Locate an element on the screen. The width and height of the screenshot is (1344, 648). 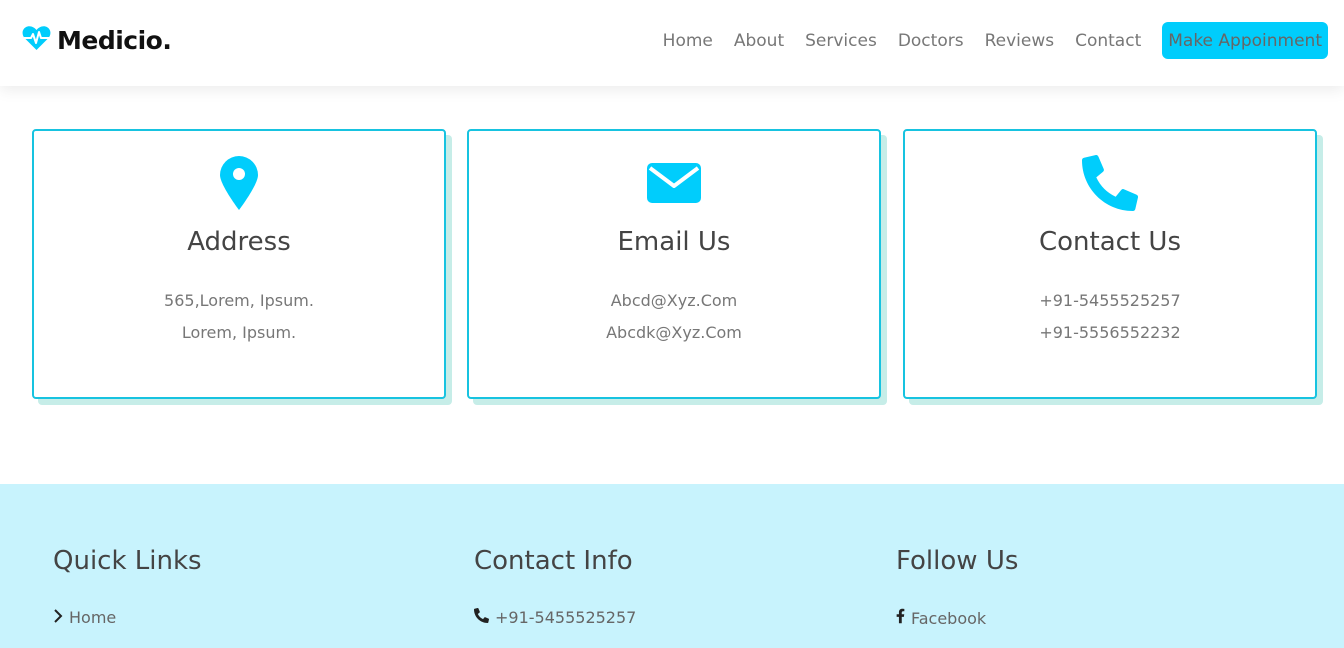
card-line: 565,Lorem, Ipsum. is located at coordinates (239, 300).